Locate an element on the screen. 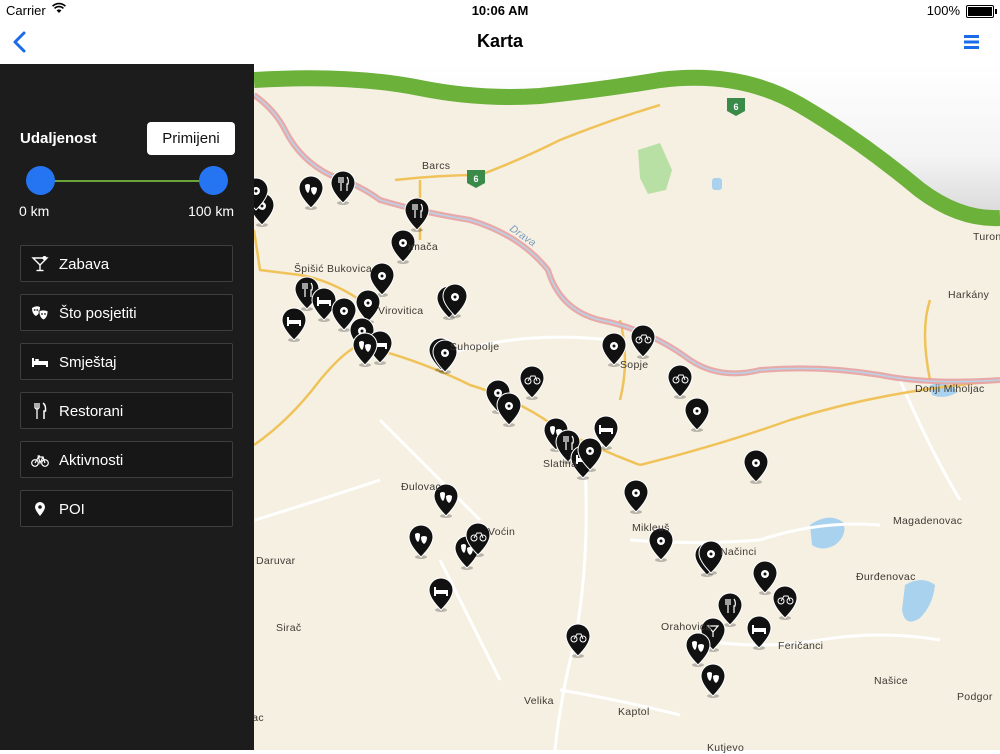 The width and height of the screenshot is (1000, 754). place-label: Magadenovac is located at coordinates (928, 521).